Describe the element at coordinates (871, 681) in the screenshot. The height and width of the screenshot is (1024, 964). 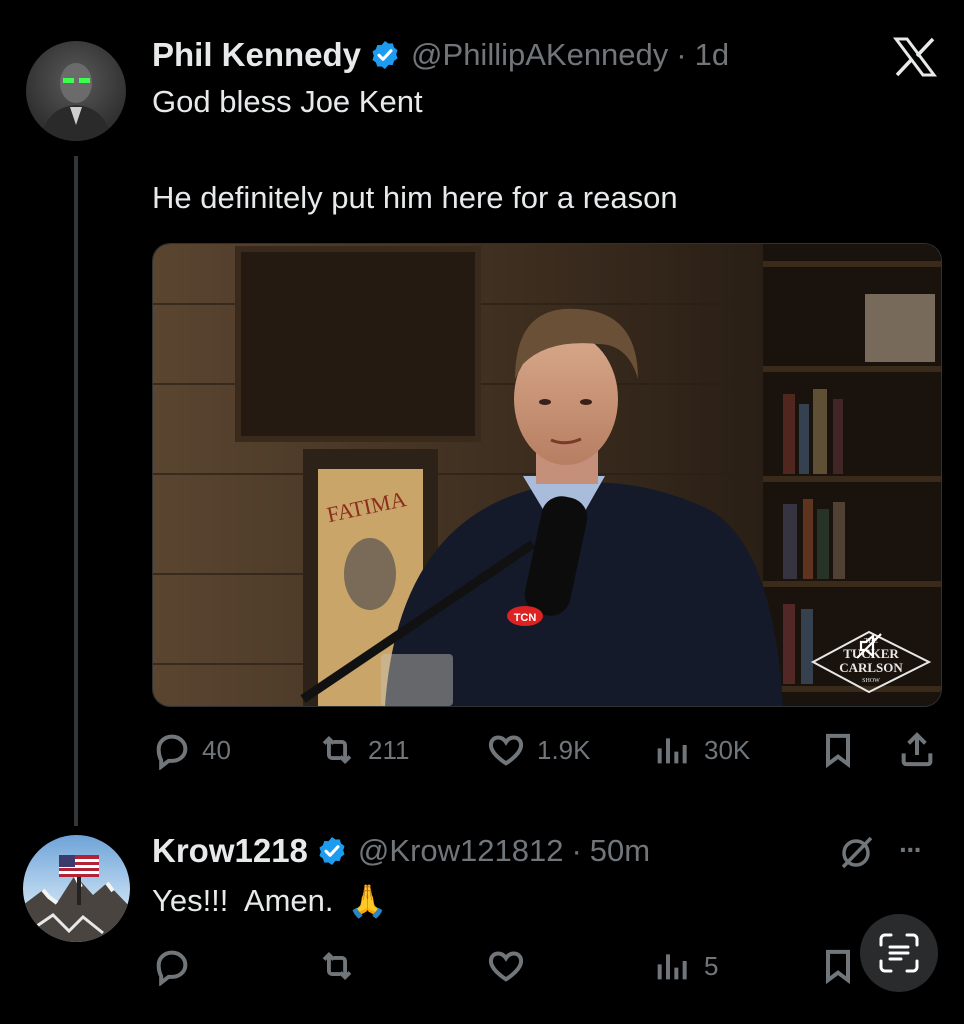
I see `show-logo-bottom: SHOW` at that location.